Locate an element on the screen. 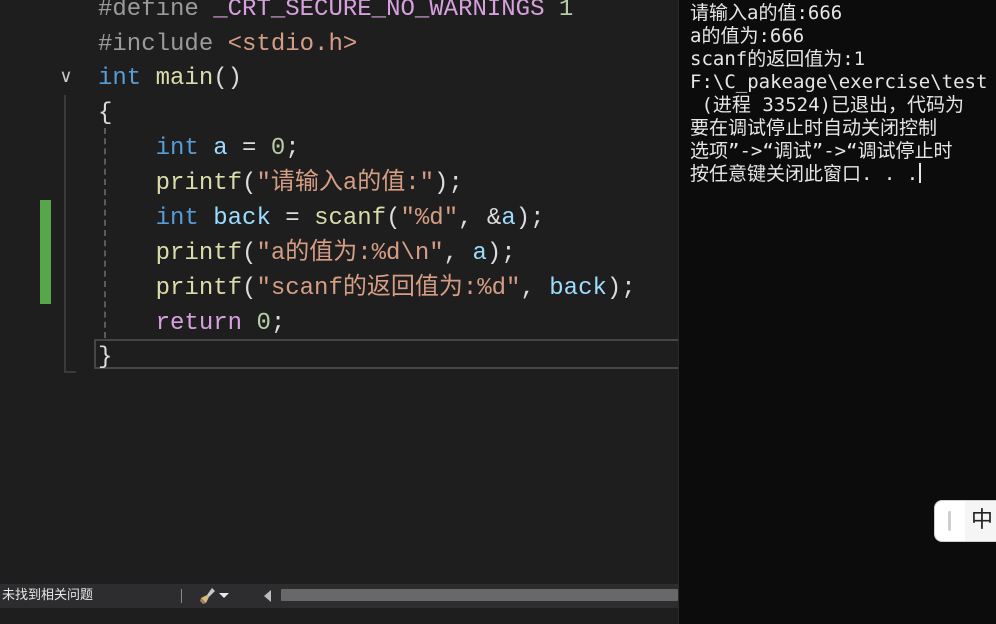  code-token: <stdio.h> is located at coordinates (292, 44).